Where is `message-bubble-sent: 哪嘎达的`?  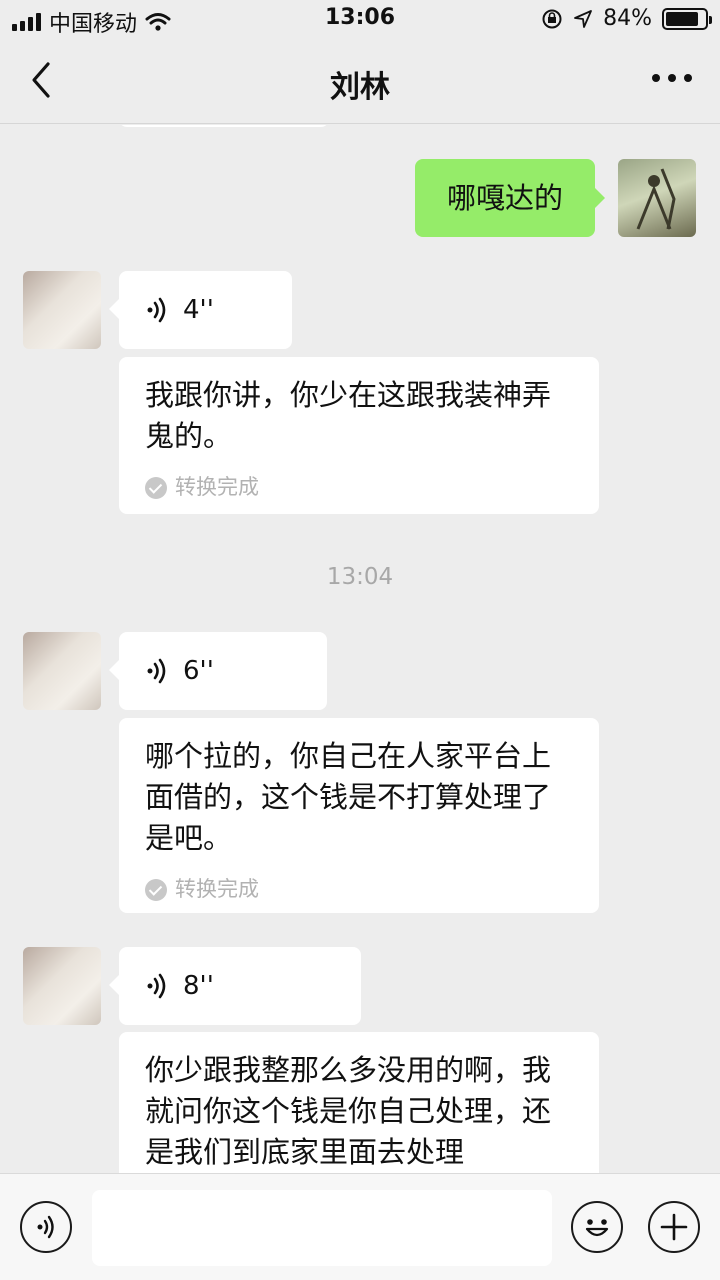 message-bubble-sent: 哪嘎达的 is located at coordinates (510, 198).